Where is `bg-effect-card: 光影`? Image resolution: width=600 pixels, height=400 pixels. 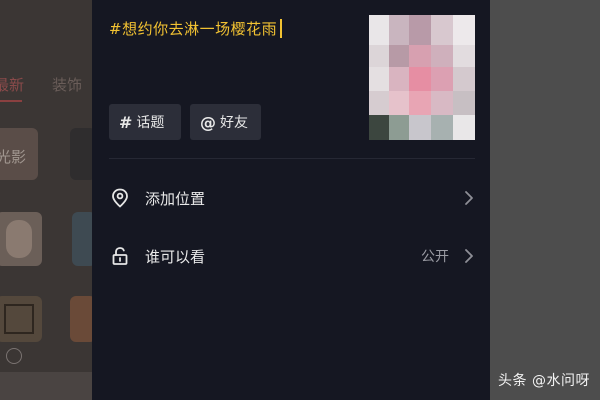 bg-effect-card: 光影 is located at coordinates (19, 154).